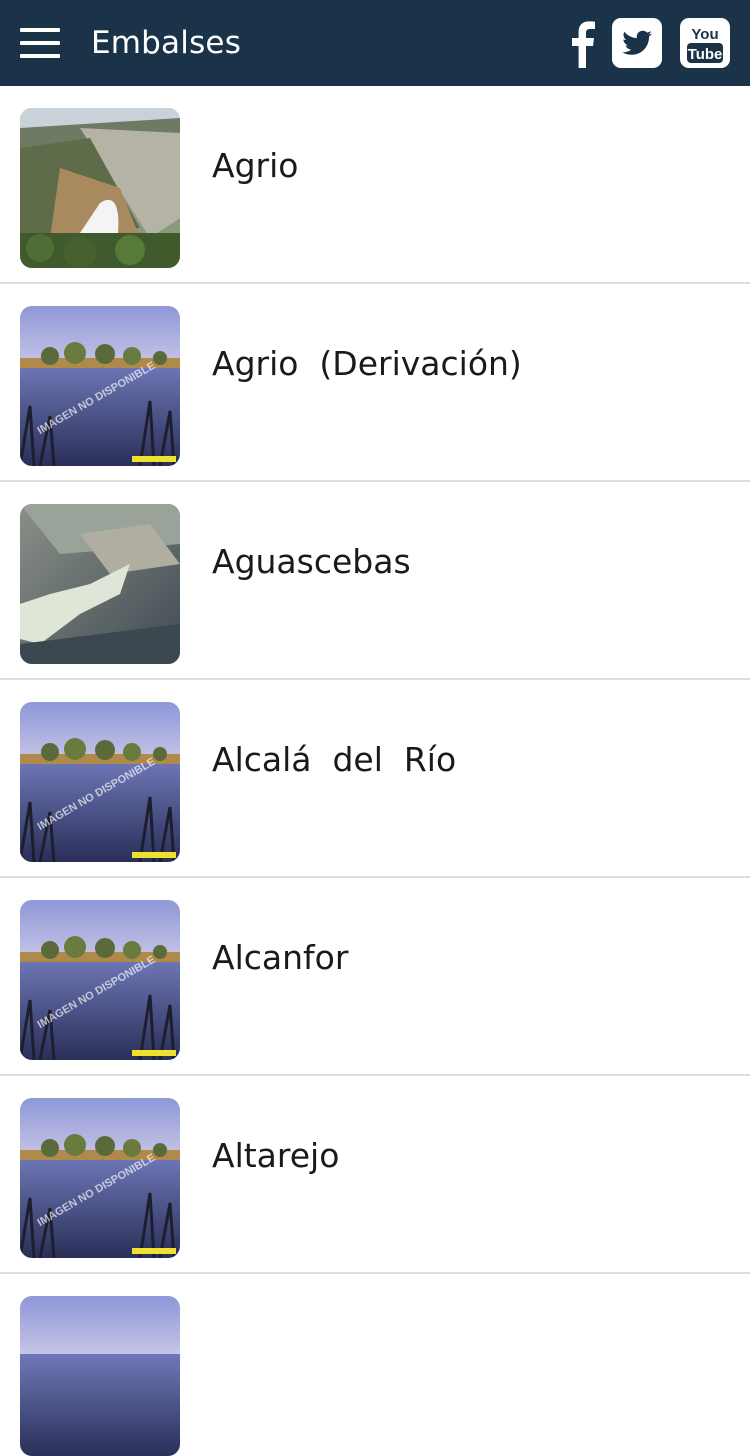 The width and height of the screenshot is (750, 1456). I want to click on social-links: You Tube, so click(656, 43).